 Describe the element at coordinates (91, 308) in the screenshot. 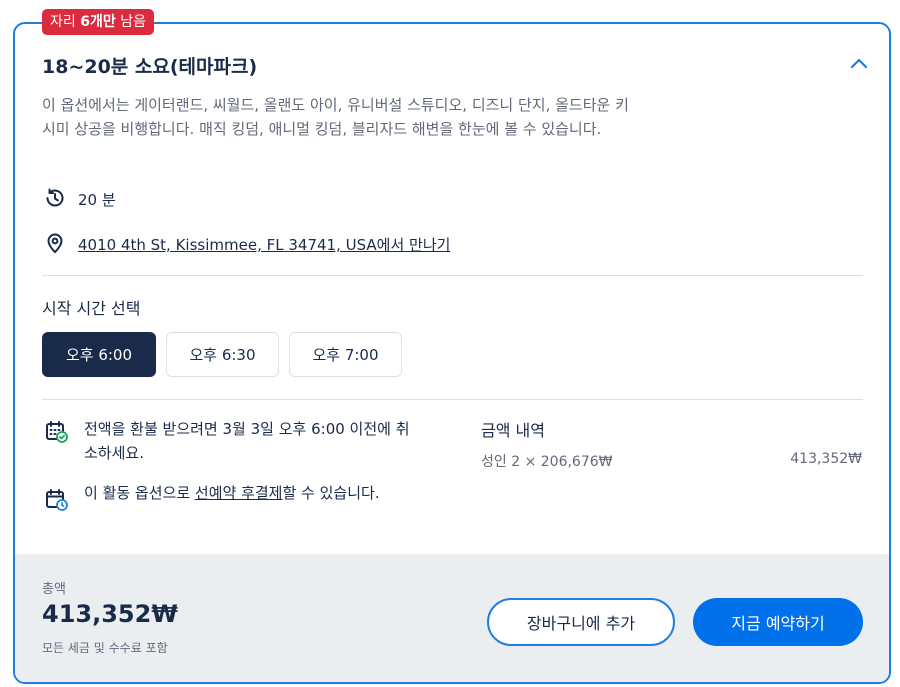

I see `start-time-label: 시작 시간 선택` at that location.